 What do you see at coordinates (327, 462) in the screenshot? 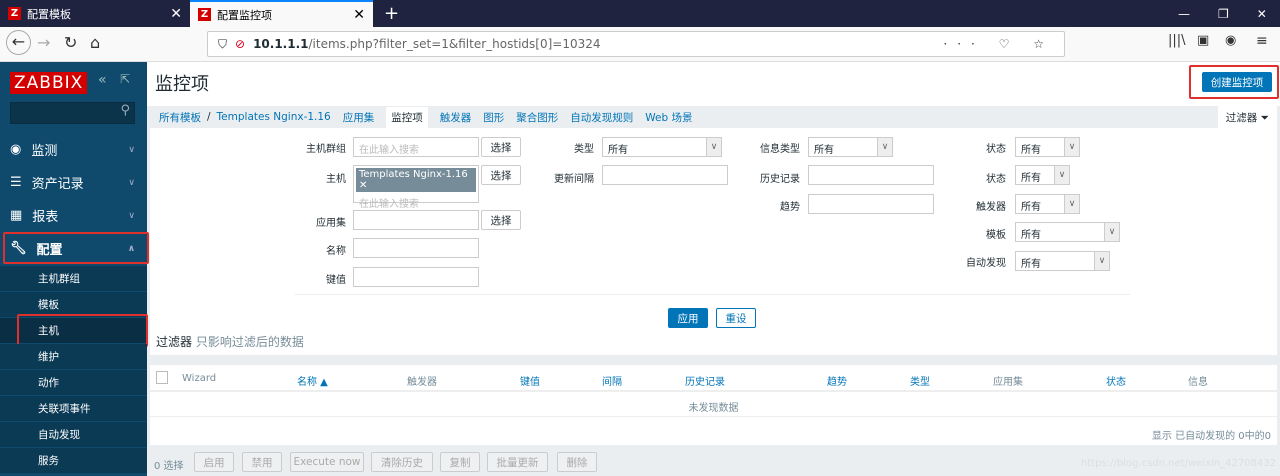
I see `execute-now-button: Execute now` at bounding box center [327, 462].